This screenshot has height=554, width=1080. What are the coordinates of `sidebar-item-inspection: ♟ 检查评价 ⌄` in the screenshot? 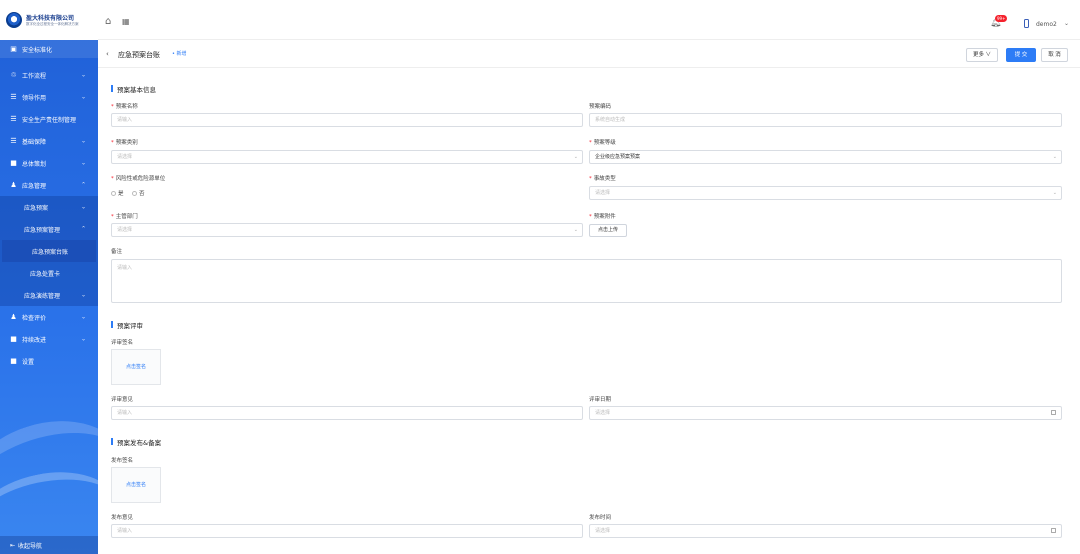 It's located at (49, 317).